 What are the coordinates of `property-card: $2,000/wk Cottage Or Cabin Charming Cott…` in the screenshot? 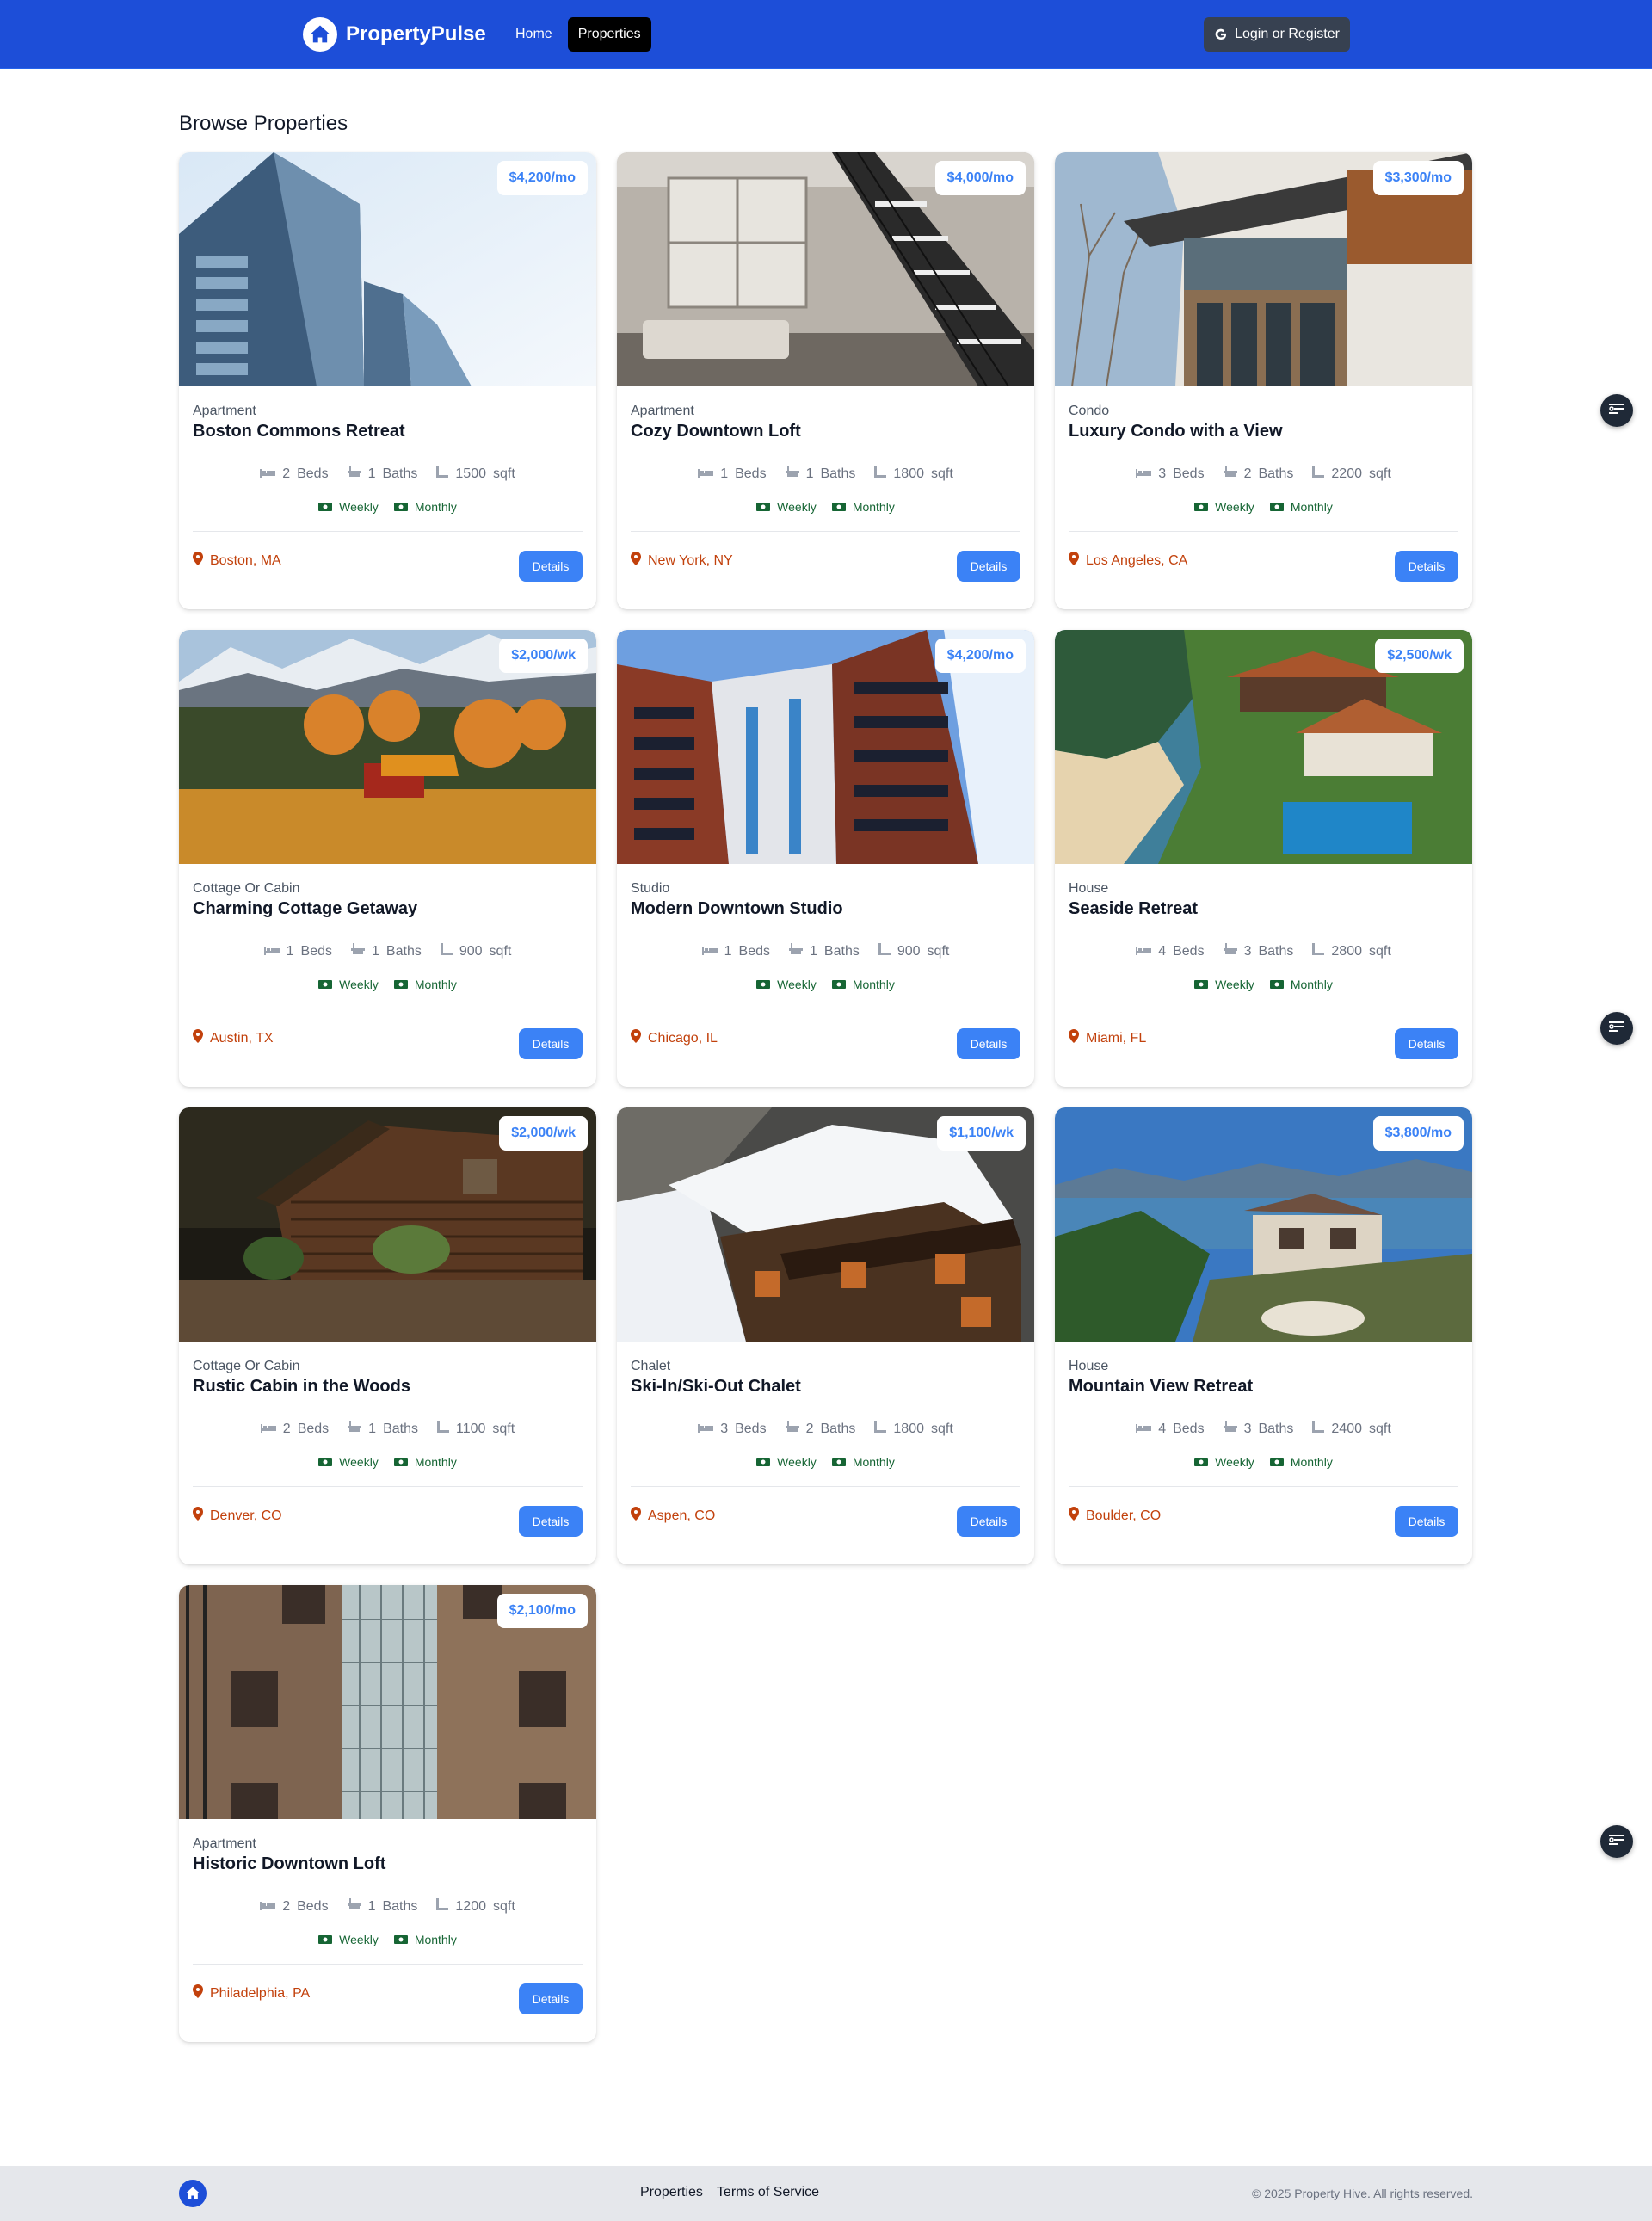 It's located at (387, 858).